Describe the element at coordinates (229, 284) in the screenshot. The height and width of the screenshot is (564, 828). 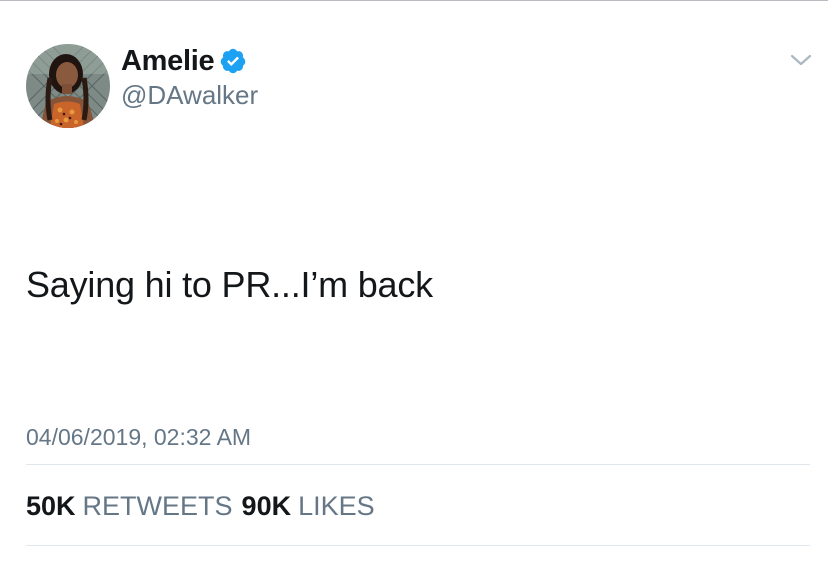
I see `tweet-text: Saying hi to PR...I’m back` at that location.